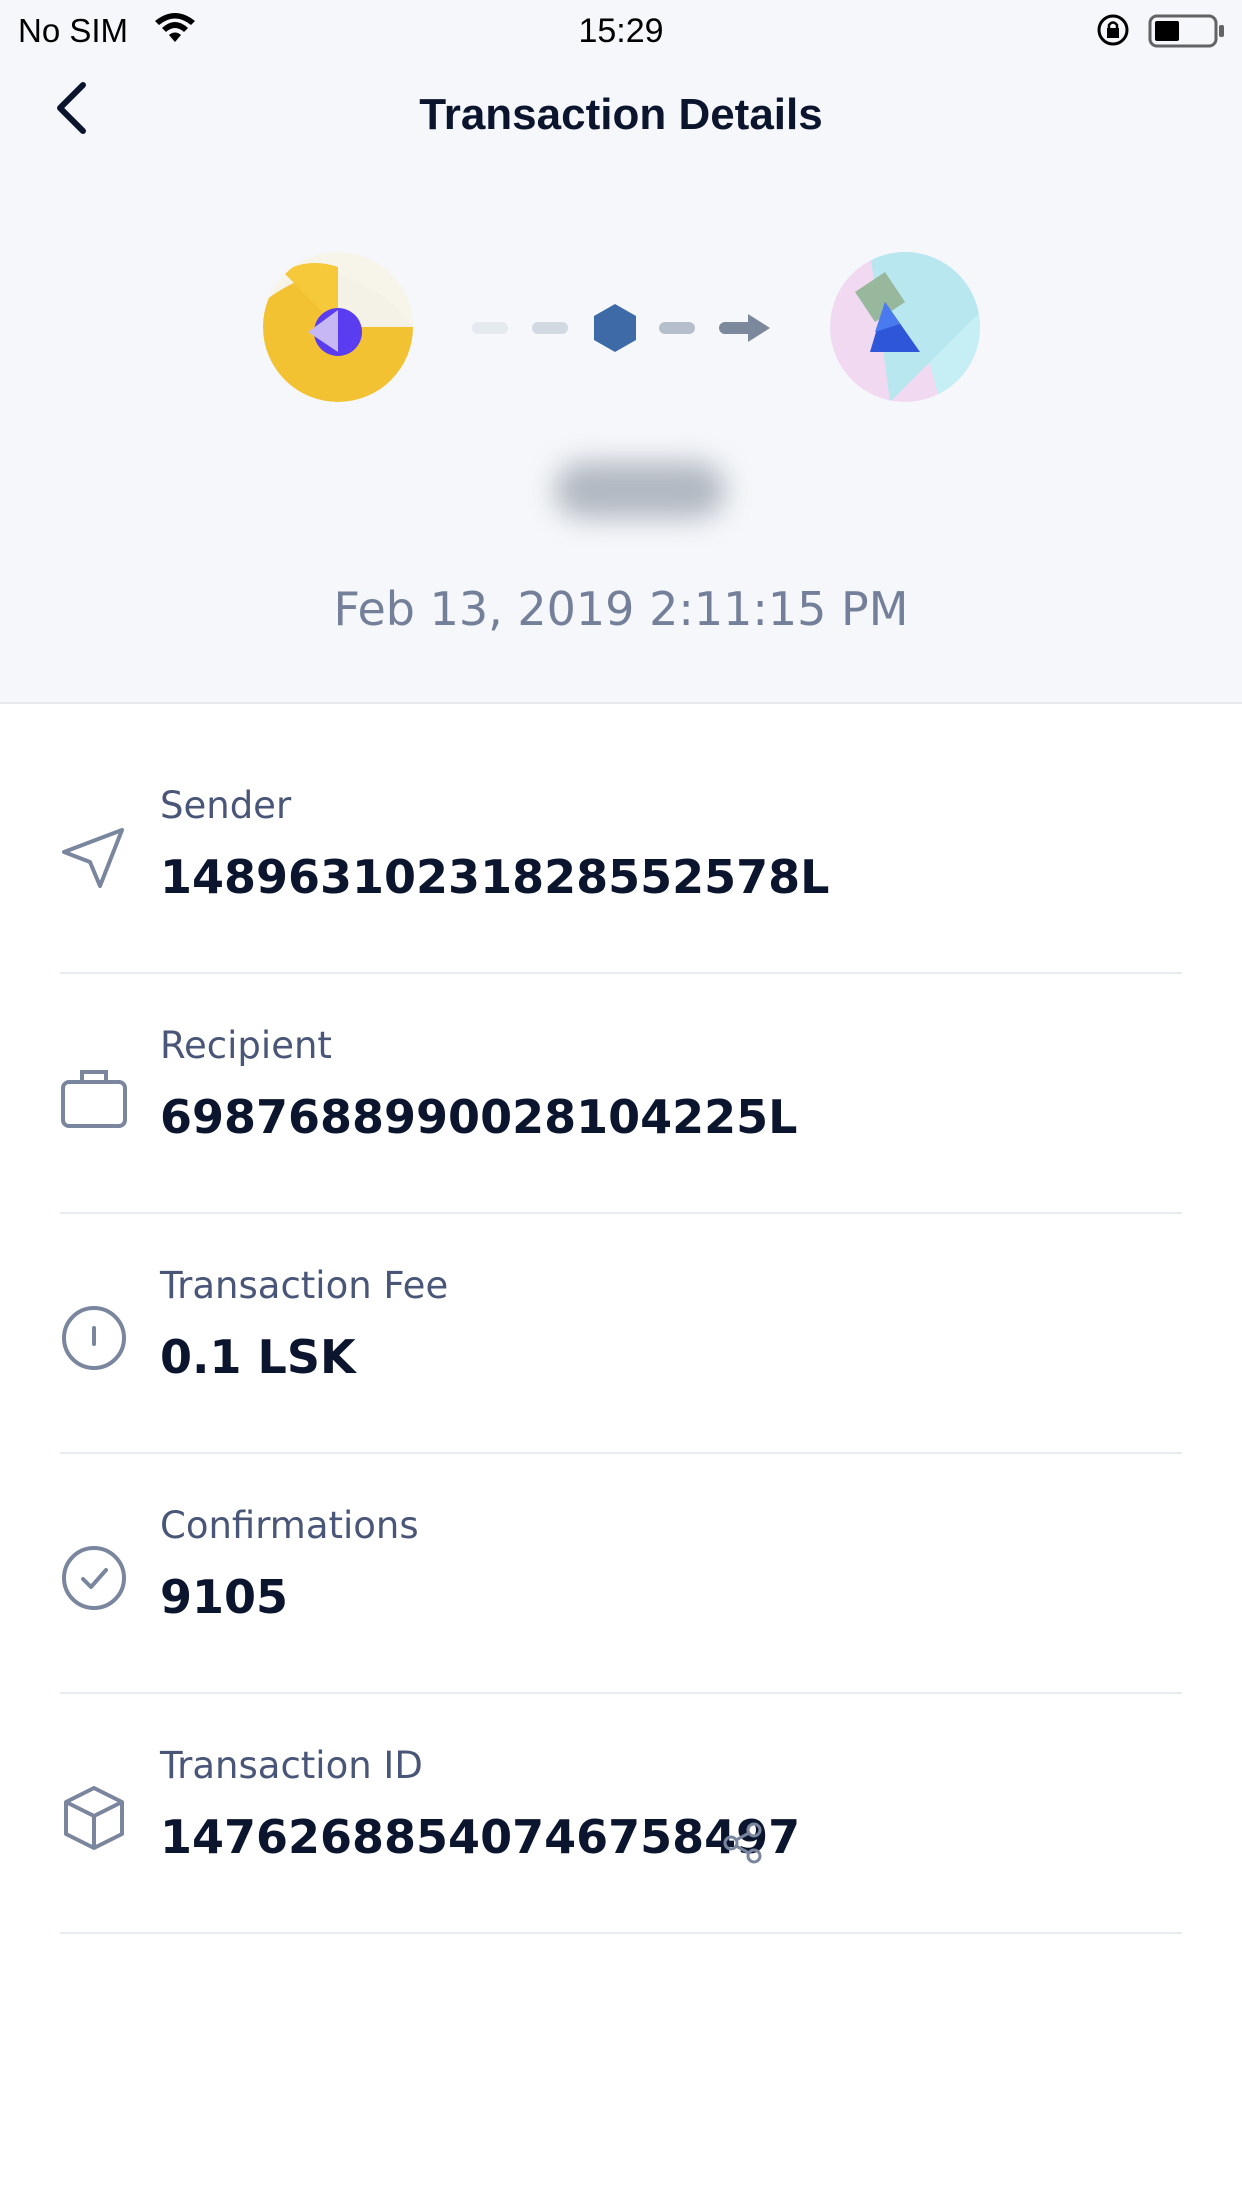 Image resolution: width=1242 pixels, height=2208 pixels. I want to click on sender-label: Sender, so click(226, 805).